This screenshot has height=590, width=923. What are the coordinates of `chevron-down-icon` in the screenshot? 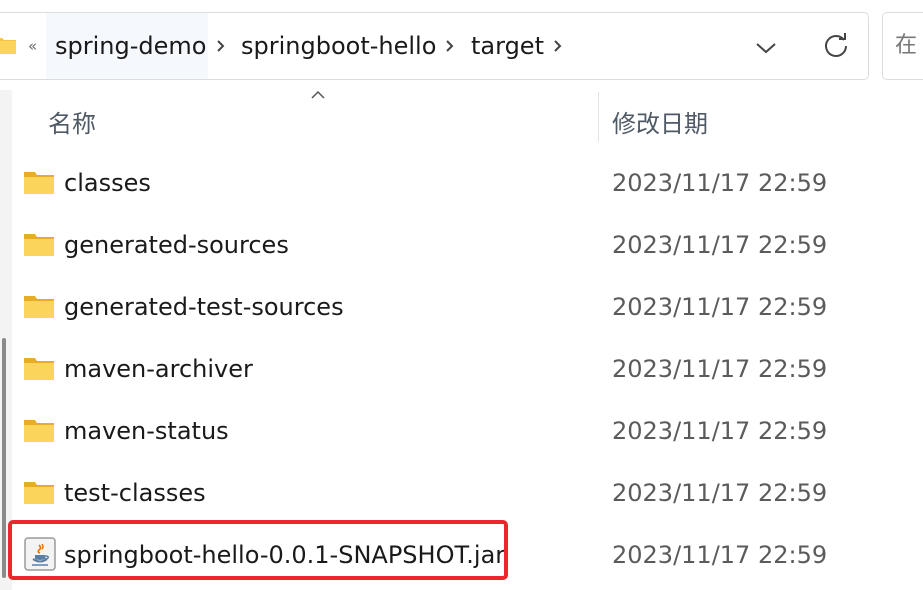 It's located at (766, 48).